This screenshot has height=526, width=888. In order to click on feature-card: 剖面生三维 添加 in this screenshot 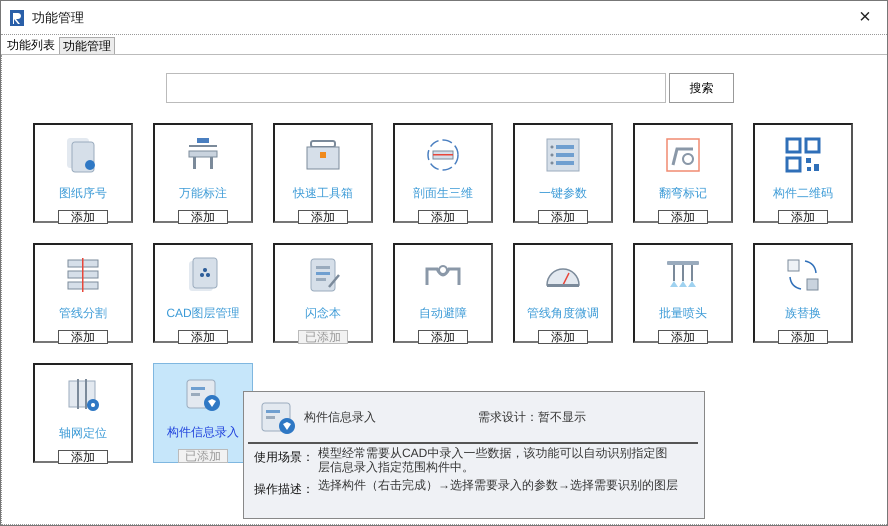, I will do `click(443, 173)`.